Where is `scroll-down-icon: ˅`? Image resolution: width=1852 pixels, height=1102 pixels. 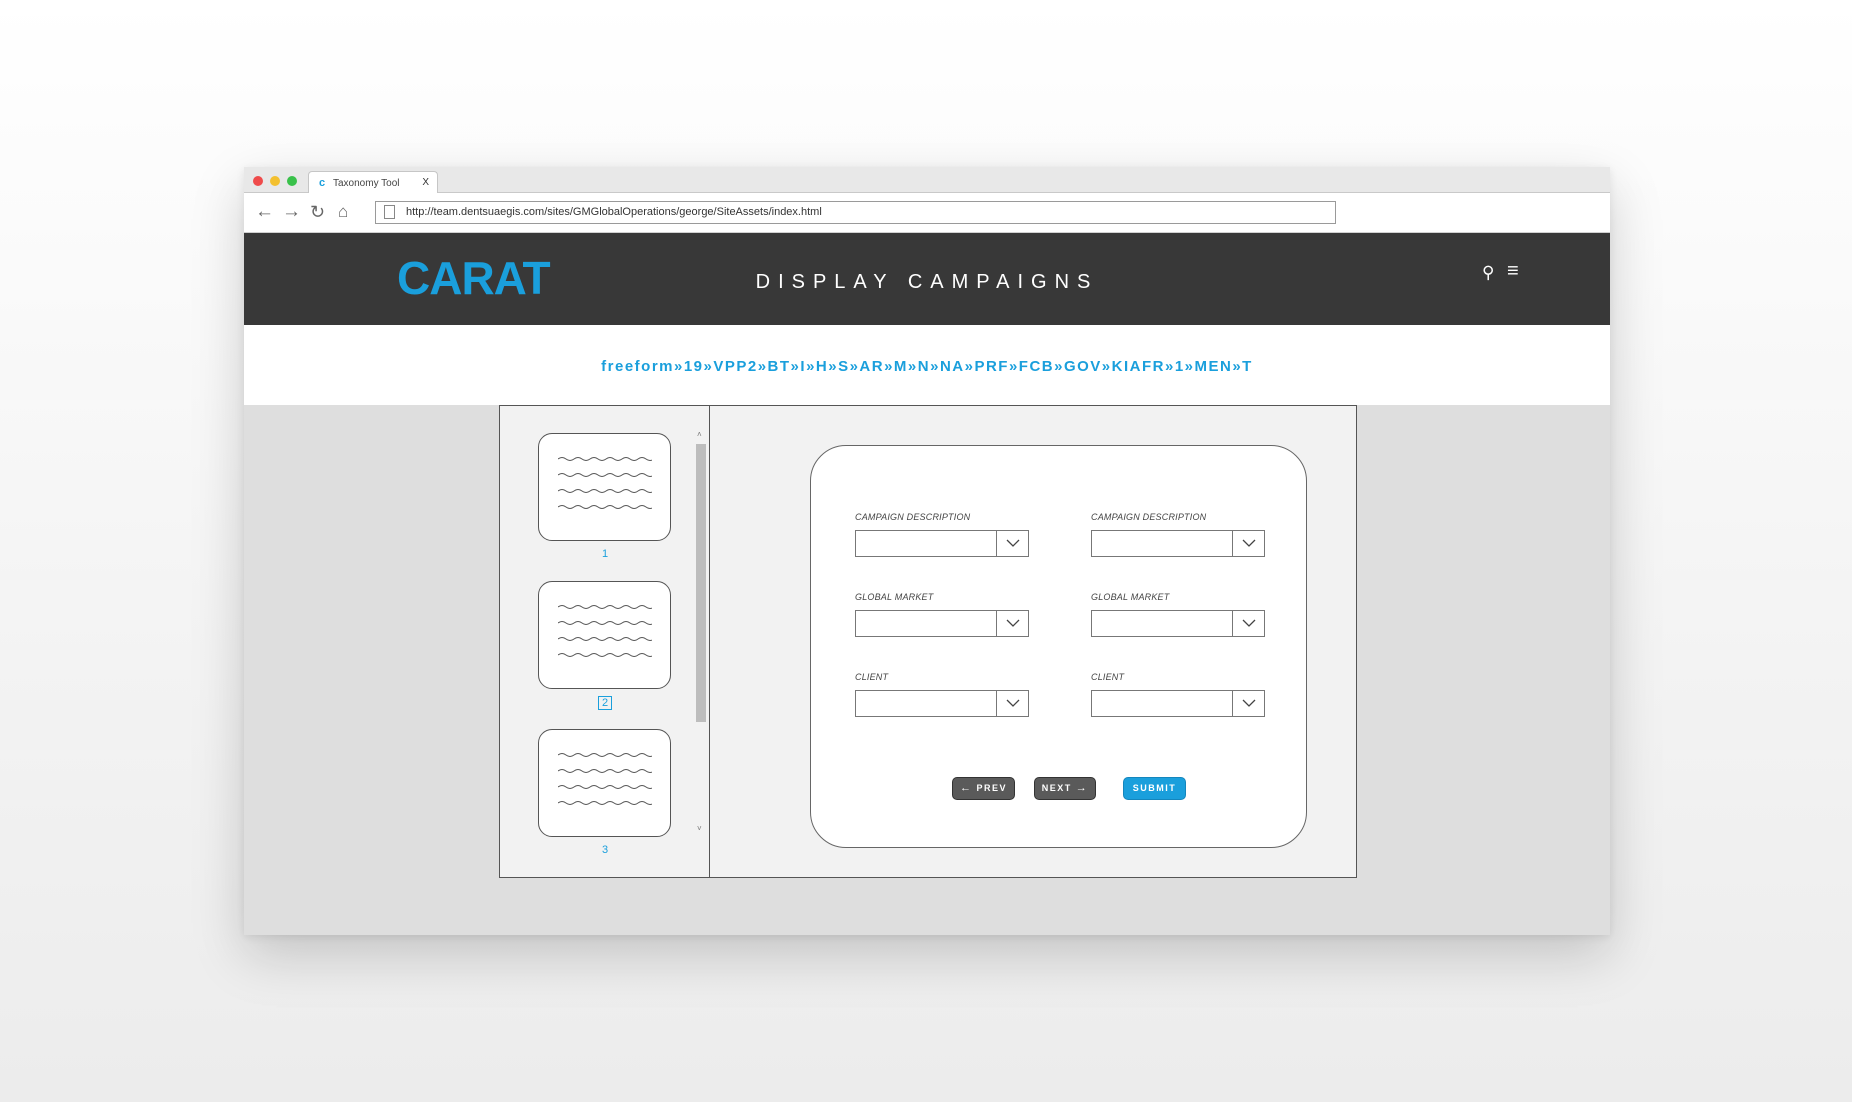 scroll-down-icon: ˅ is located at coordinates (699, 828).